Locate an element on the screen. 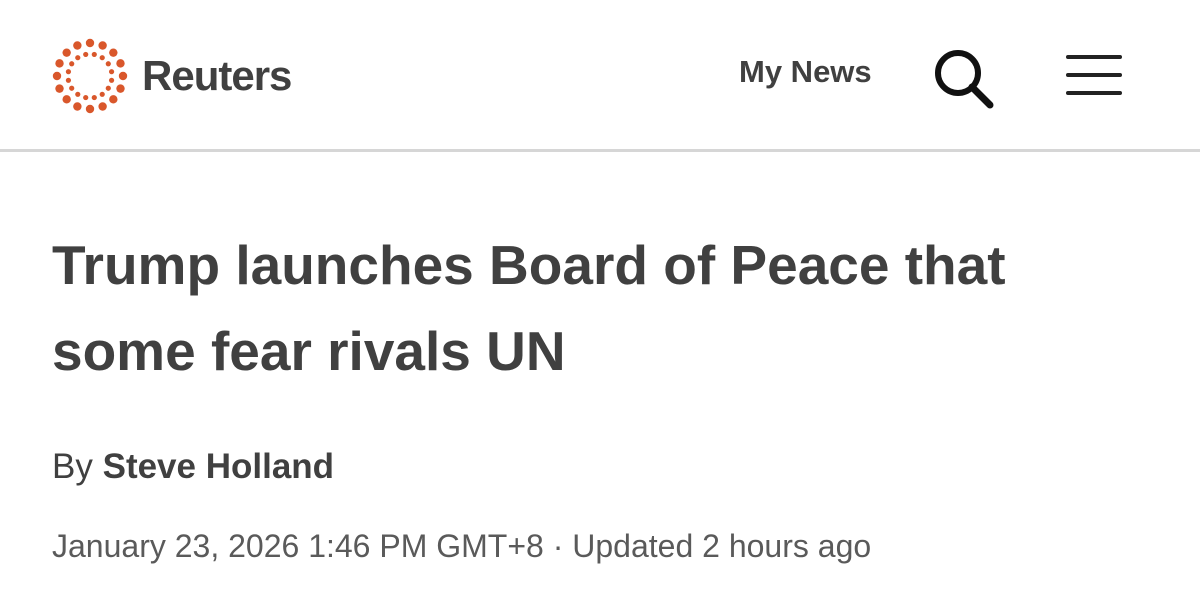 Image resolution: width=1200 pixels, height=608 pixels. brand-name: Reuters is located at coordinates (217, 75).